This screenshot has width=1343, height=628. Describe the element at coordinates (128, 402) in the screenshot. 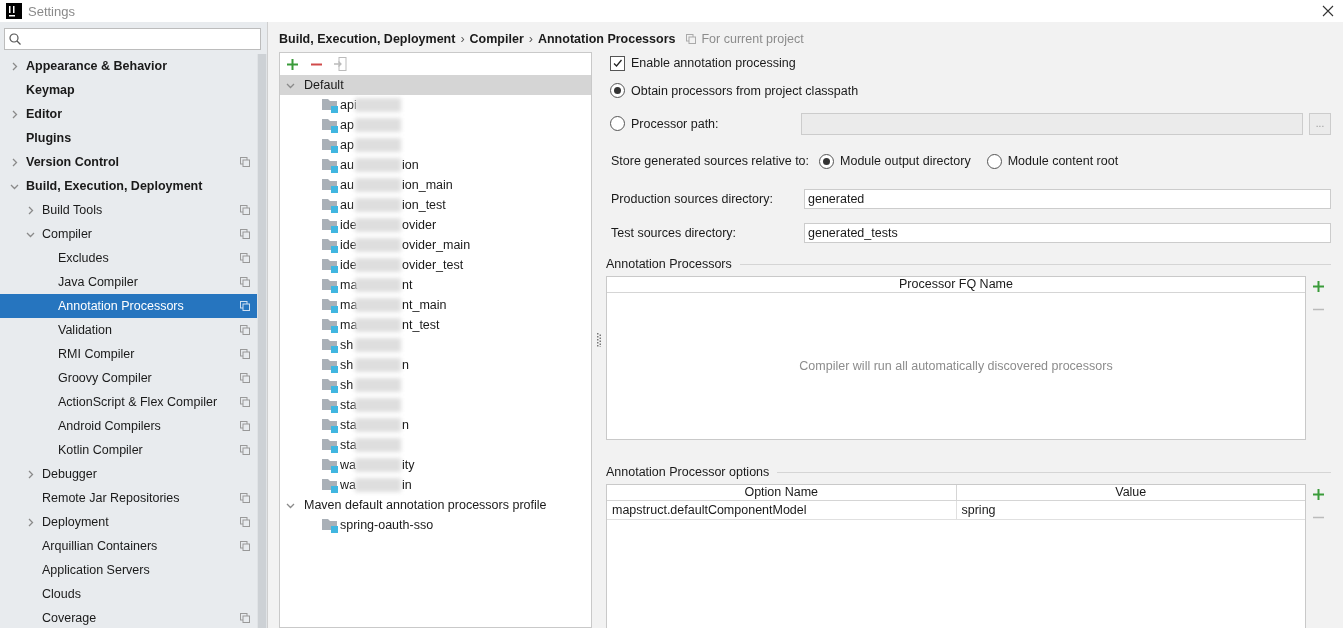

I see `sidebar-item: ActionScript & Flex Compiler` at that location.